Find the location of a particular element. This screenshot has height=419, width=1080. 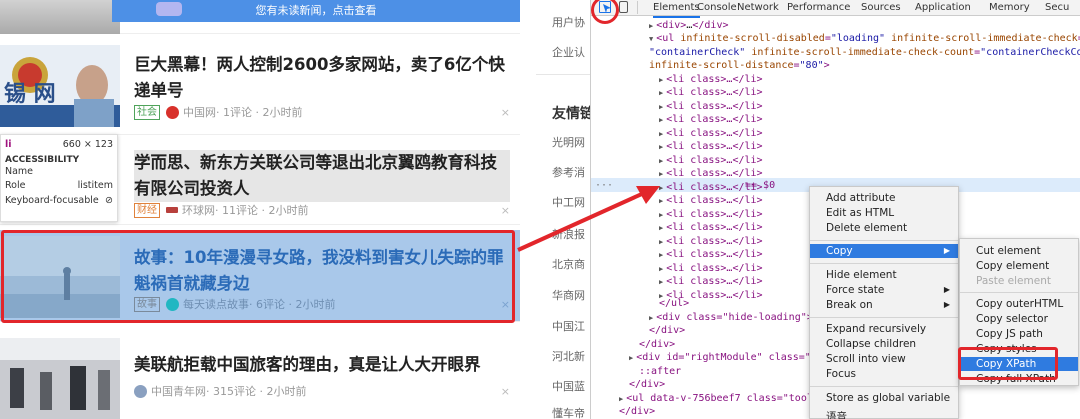

menu-copy-selector: Copy selector is located at coordinates (1019, 319).